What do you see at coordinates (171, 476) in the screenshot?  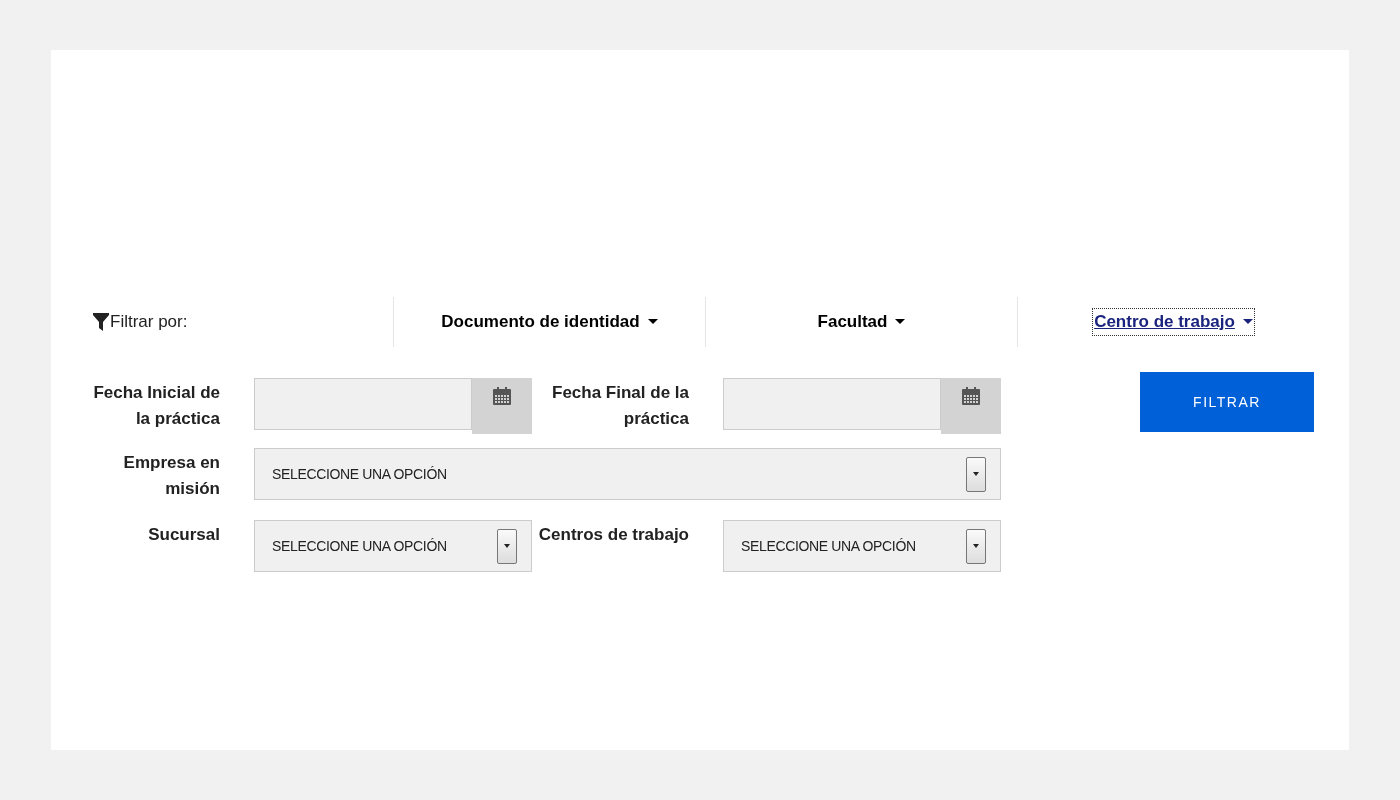 I see `field-label: Empresa en misión` at bounding box center [171, 476].